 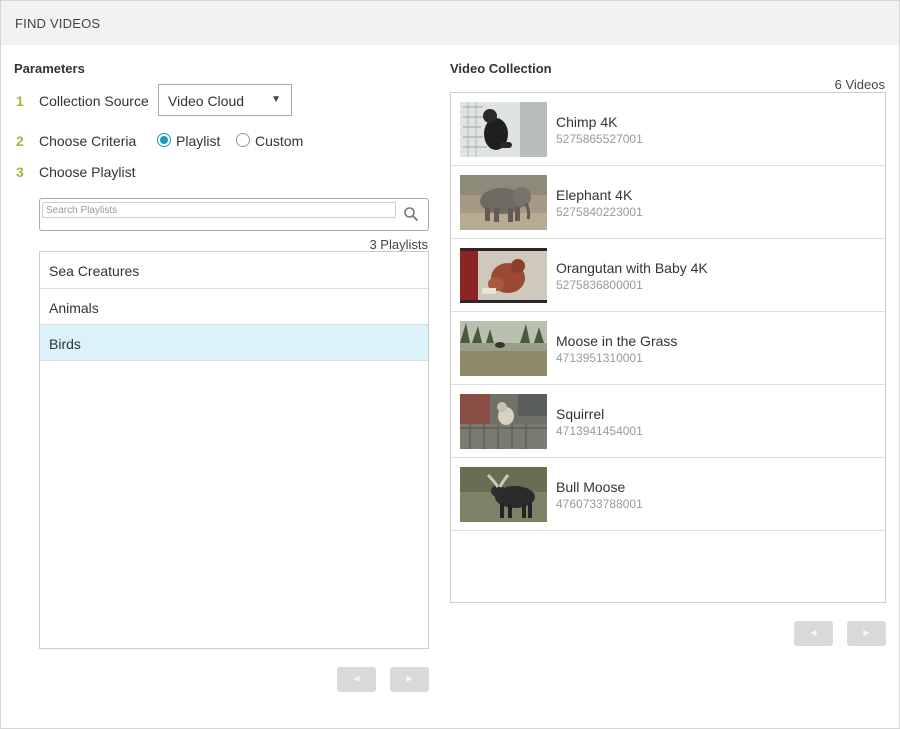 I want to click on step-number-1: 1, so click(x=20, y=101).